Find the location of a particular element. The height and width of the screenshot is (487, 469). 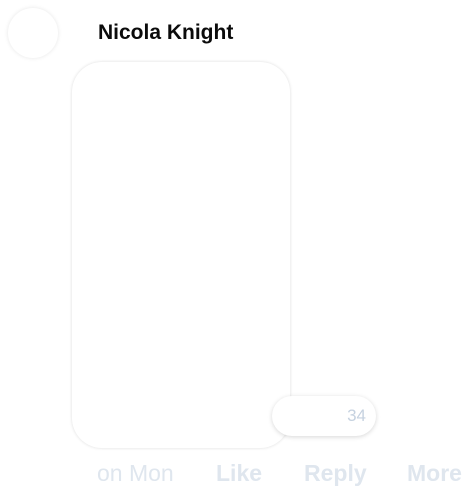

timestamp: on Mon is located at coordinates (135, 473).